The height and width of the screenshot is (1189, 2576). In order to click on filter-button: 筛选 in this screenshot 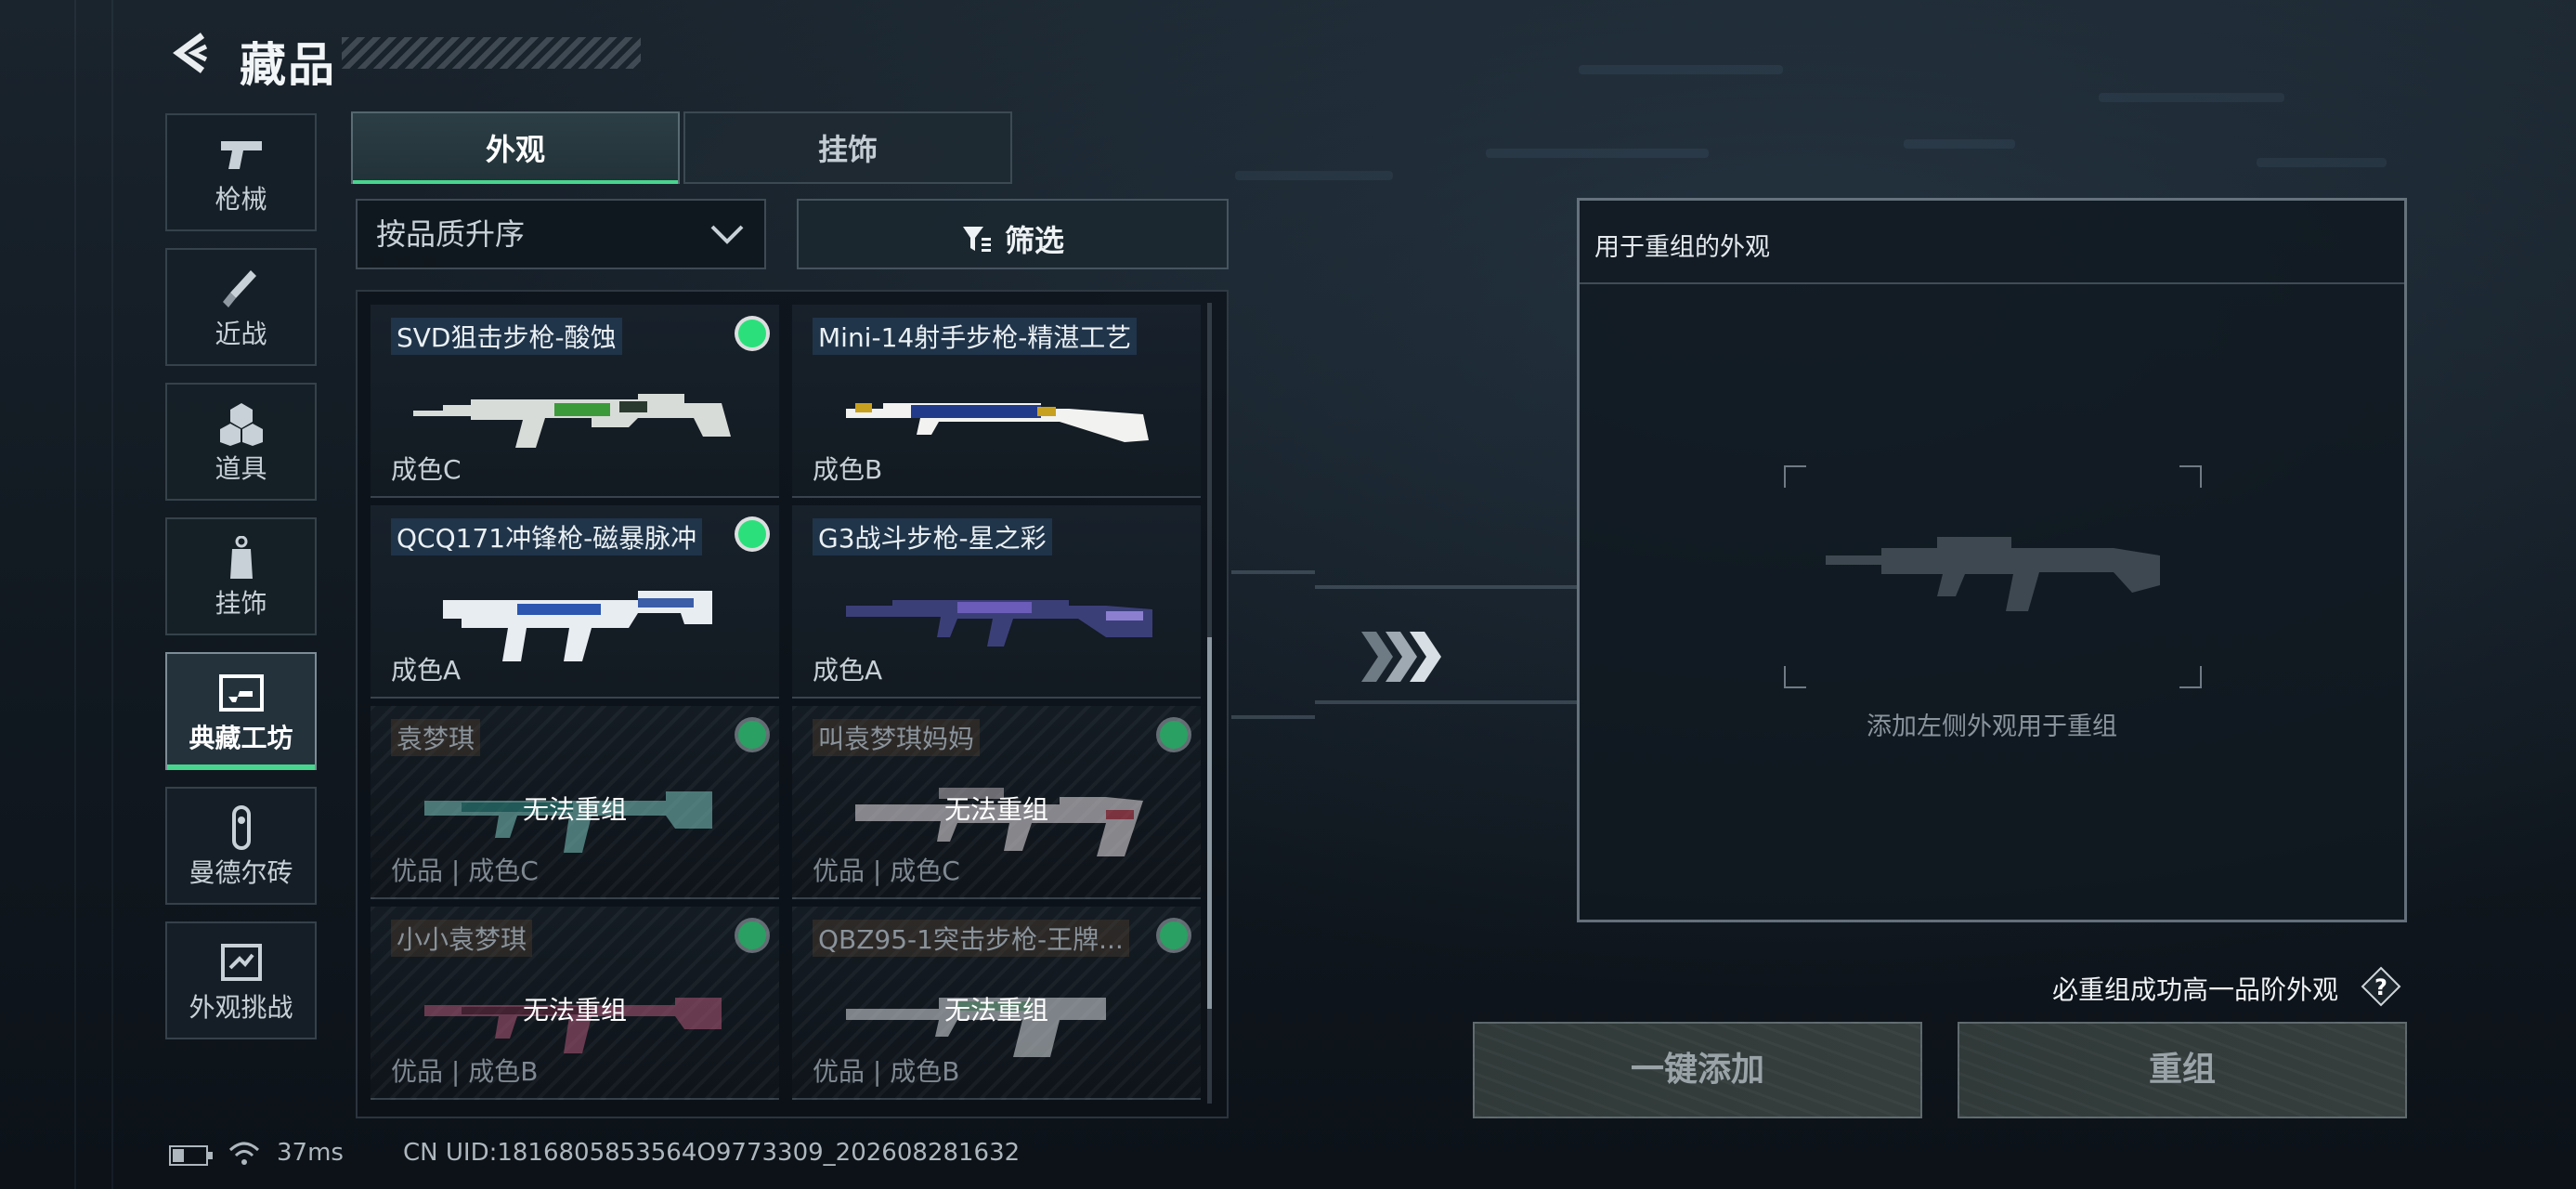, I will do `click(1013, 234)`.